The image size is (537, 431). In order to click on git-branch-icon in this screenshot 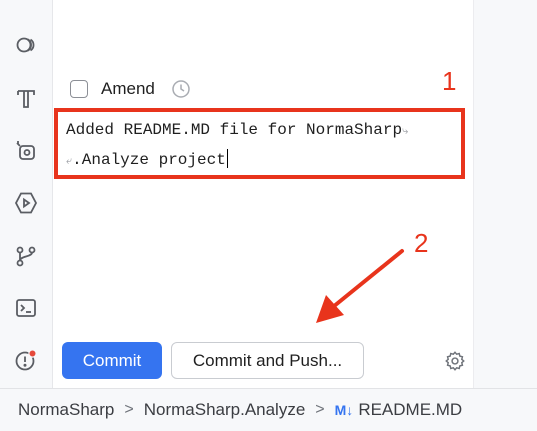, I will do `click(26, 256)`.